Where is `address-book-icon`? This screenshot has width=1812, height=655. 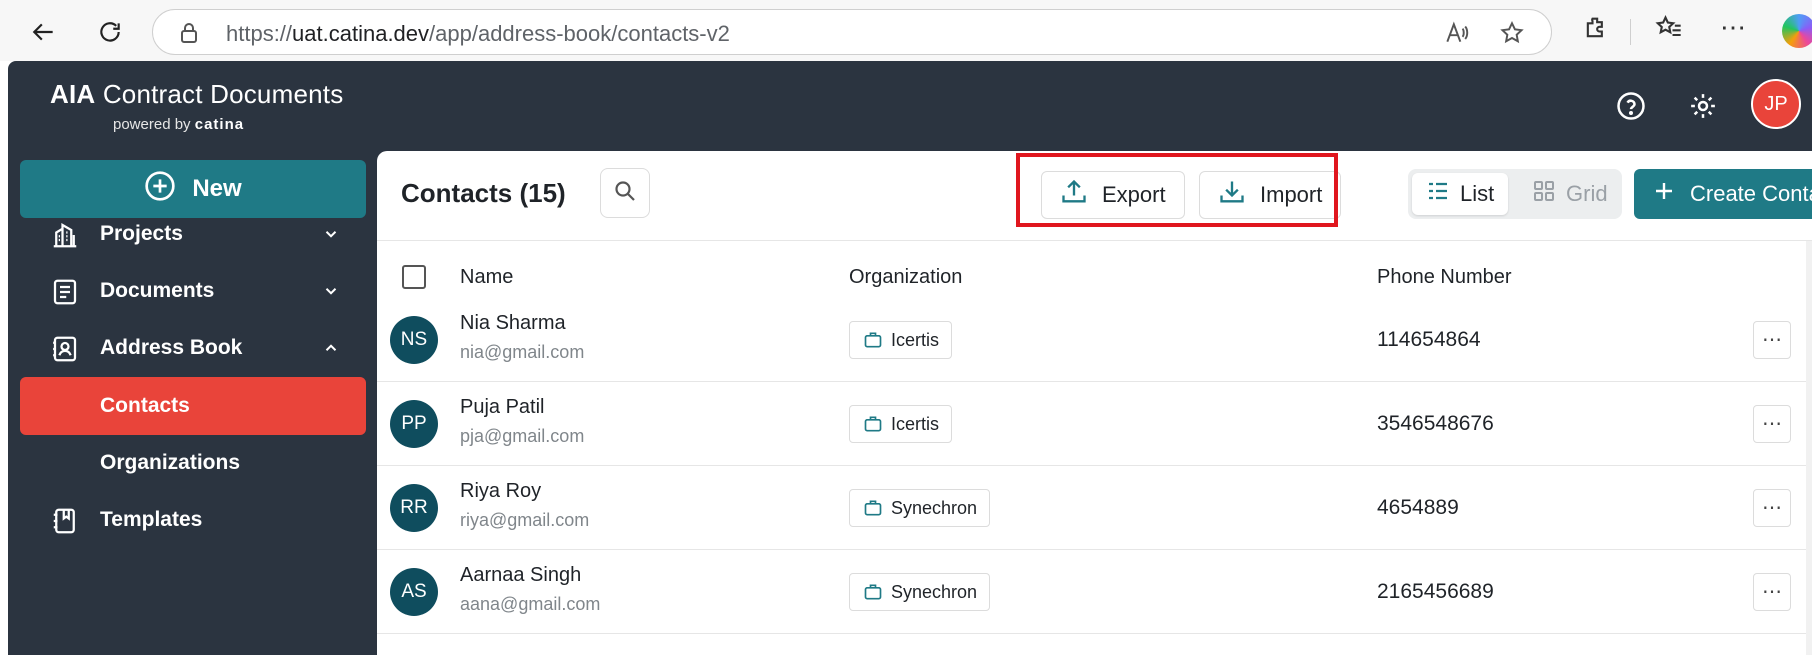 address-book-icon is located at coordinates (65, 349).